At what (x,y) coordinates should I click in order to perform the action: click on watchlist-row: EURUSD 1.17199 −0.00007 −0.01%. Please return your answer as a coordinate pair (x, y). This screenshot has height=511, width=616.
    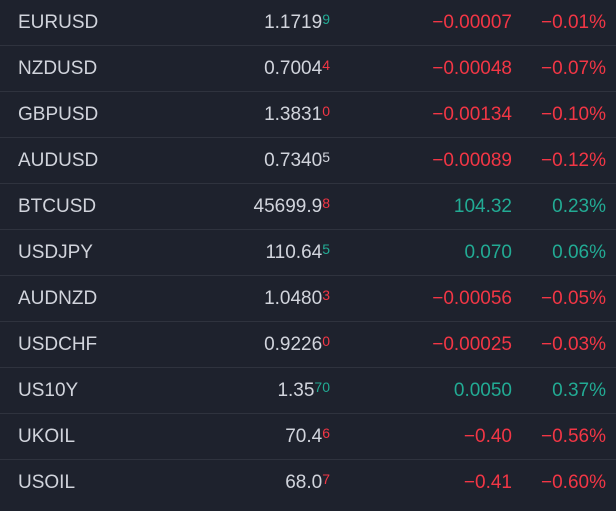
    Looking at the image, I should click on (308, 23).